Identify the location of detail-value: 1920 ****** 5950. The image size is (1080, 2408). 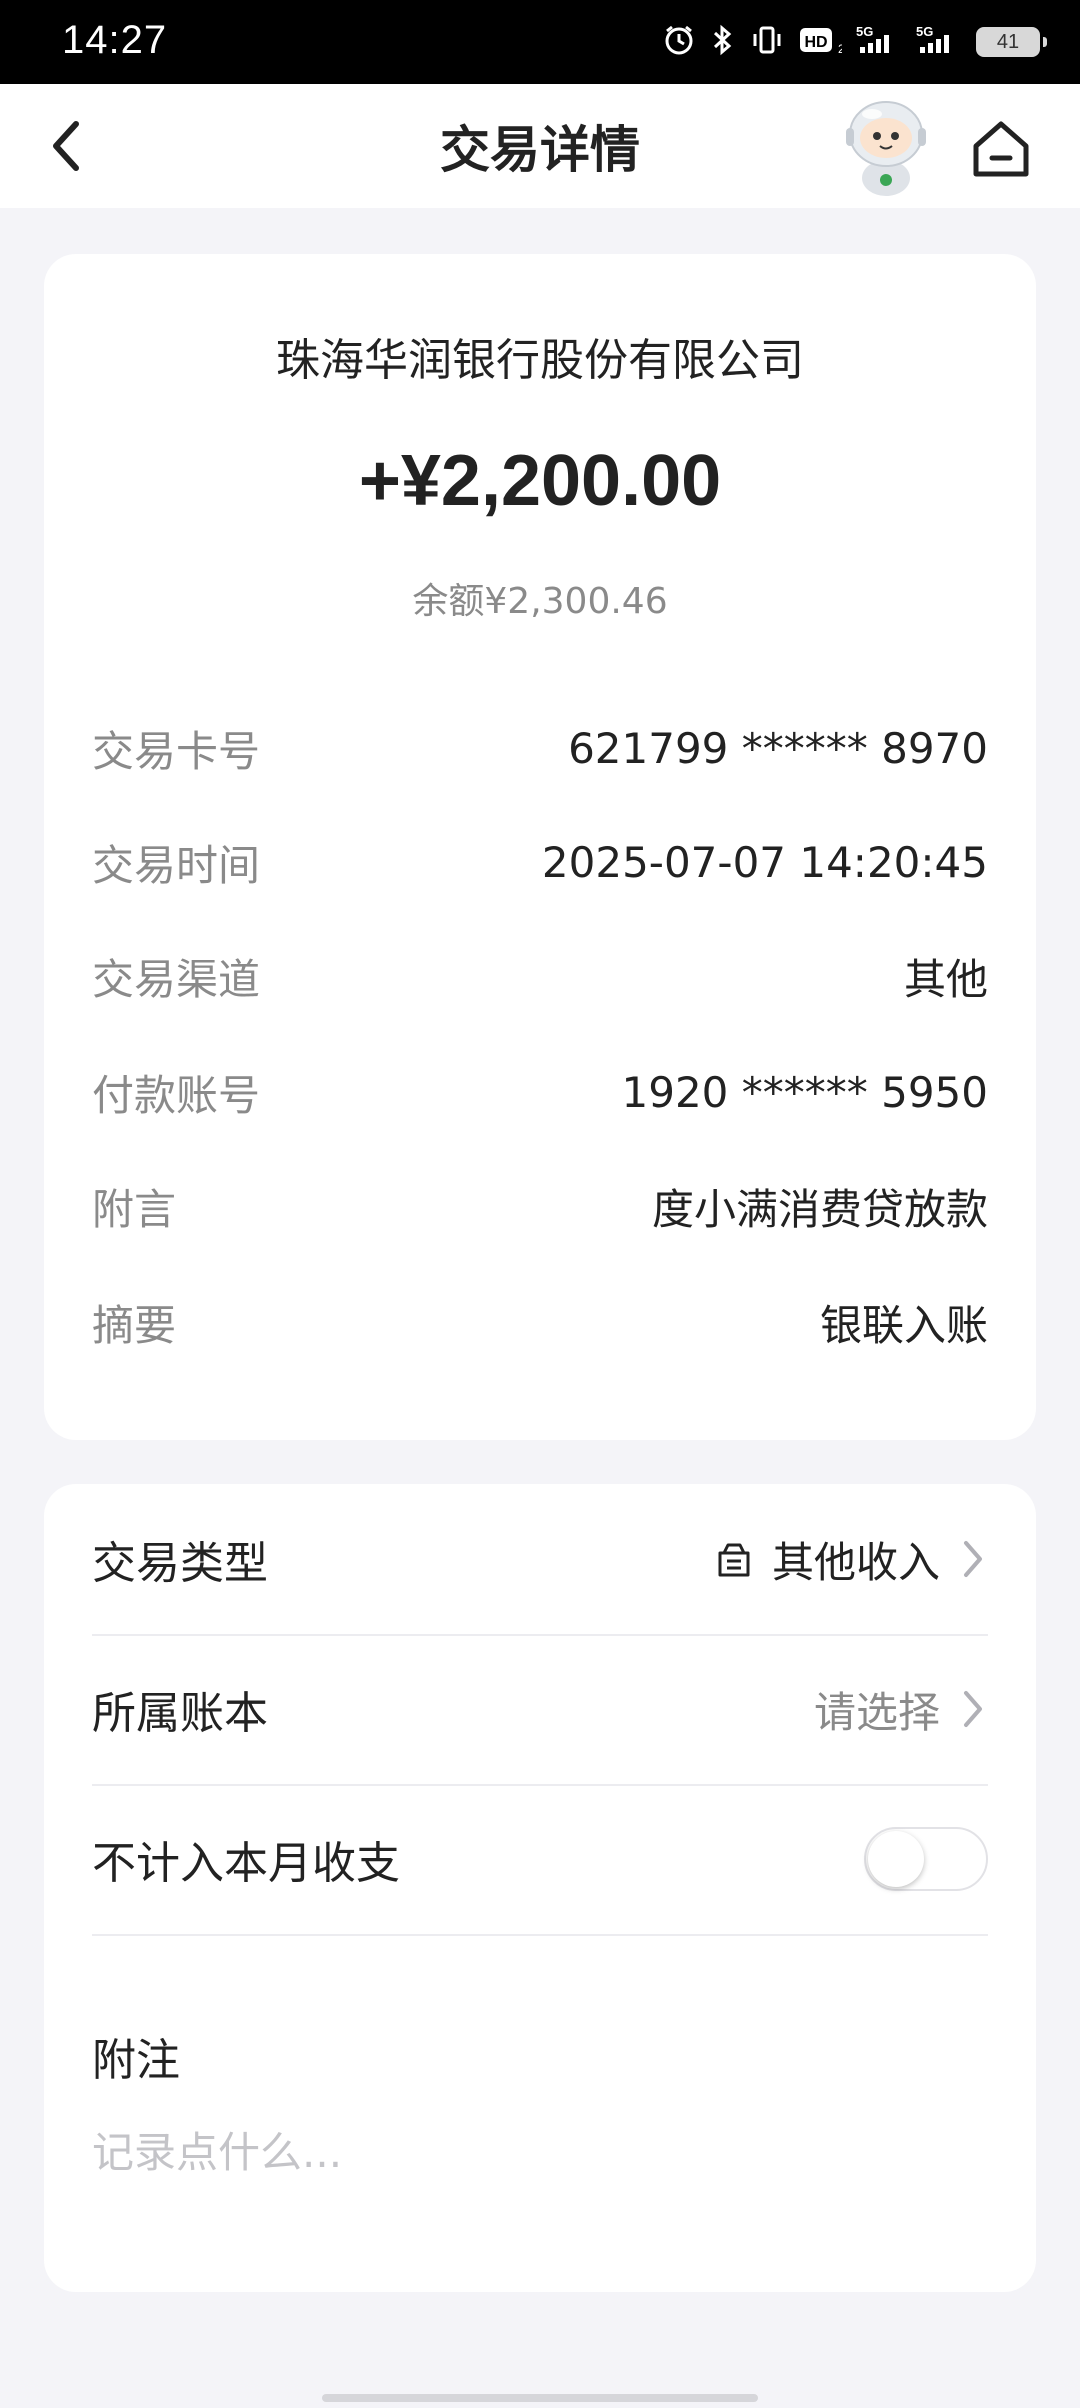
(804, 1092).